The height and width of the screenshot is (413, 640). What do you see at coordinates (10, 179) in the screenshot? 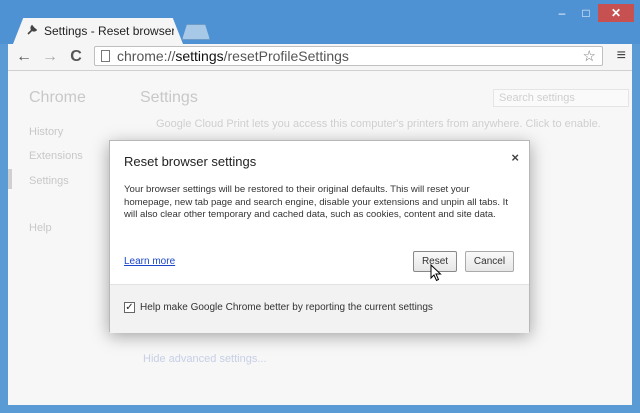
I see `active-indicator` at bounding box center [10, 179].